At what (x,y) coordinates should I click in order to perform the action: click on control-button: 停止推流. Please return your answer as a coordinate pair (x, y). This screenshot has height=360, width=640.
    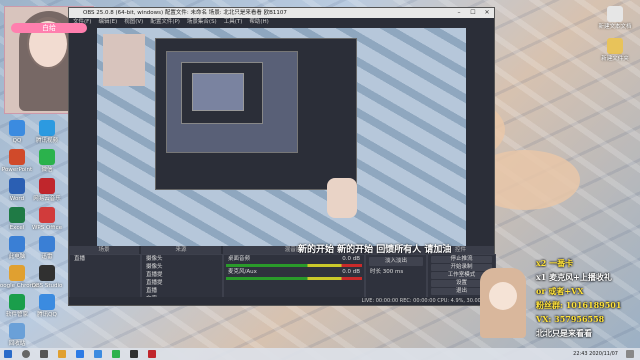
    Looking at the image, I should click on (461, 259).